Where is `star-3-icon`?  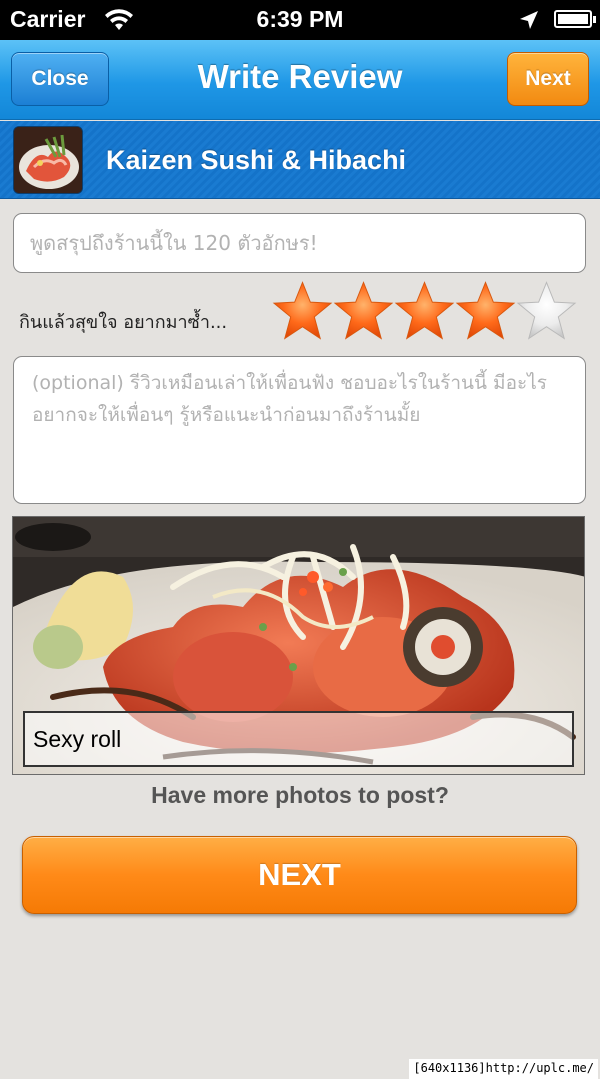 star-3-icon is located at coordinates (424, 311).